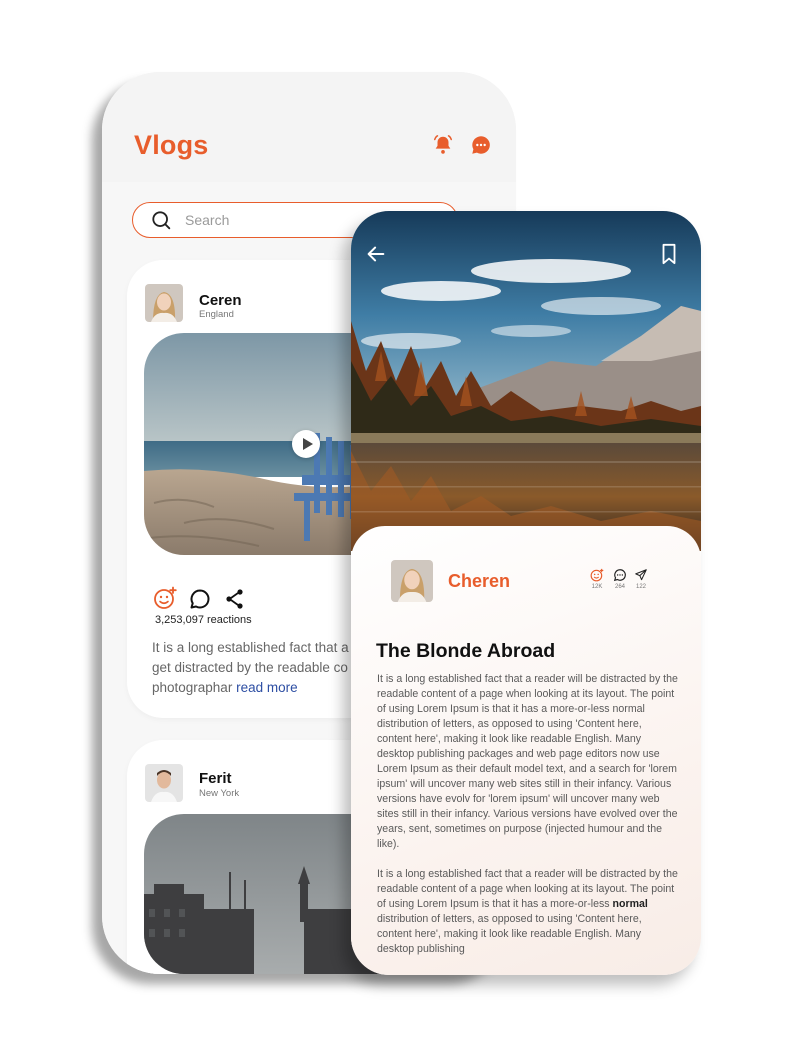  What do you see at coordinates (640, 587) in the screenshot?
I see `shares-count: 122` at bounding box center [640, 587].